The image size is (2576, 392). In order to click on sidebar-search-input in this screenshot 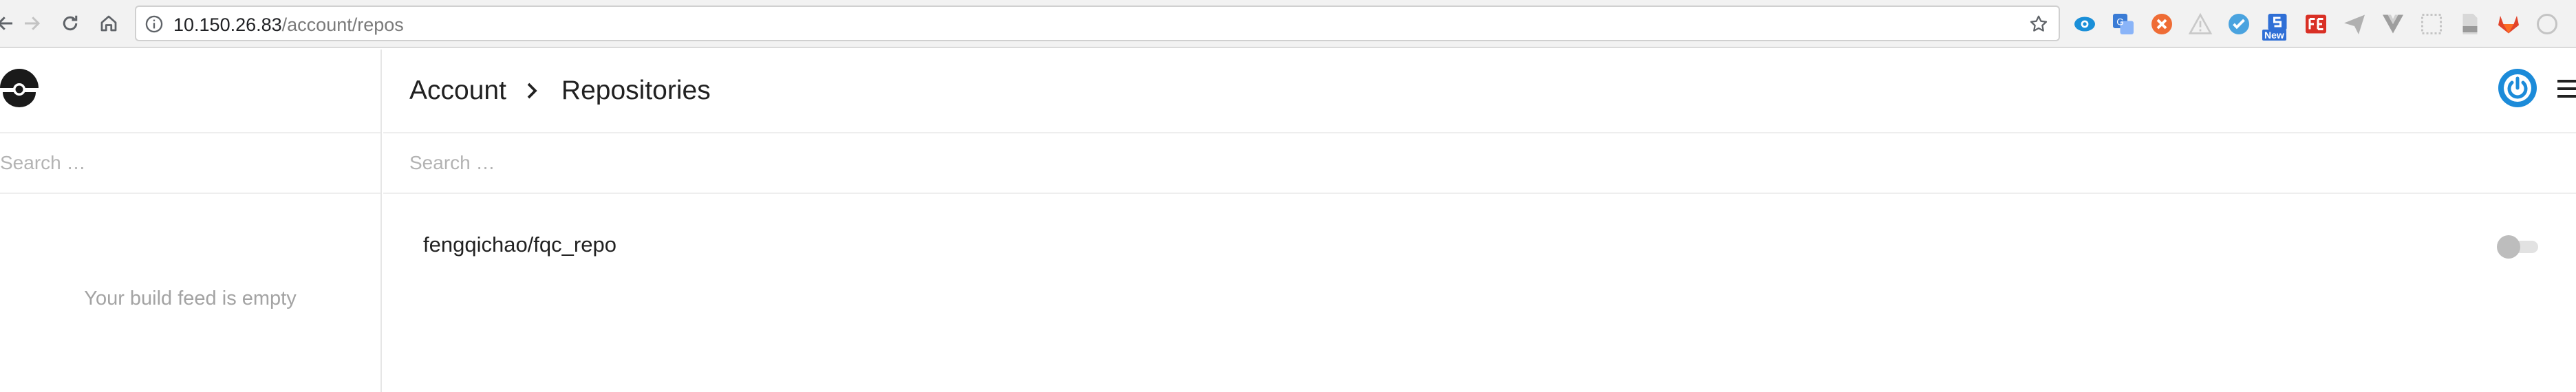, I will do `click(190, 163)`.